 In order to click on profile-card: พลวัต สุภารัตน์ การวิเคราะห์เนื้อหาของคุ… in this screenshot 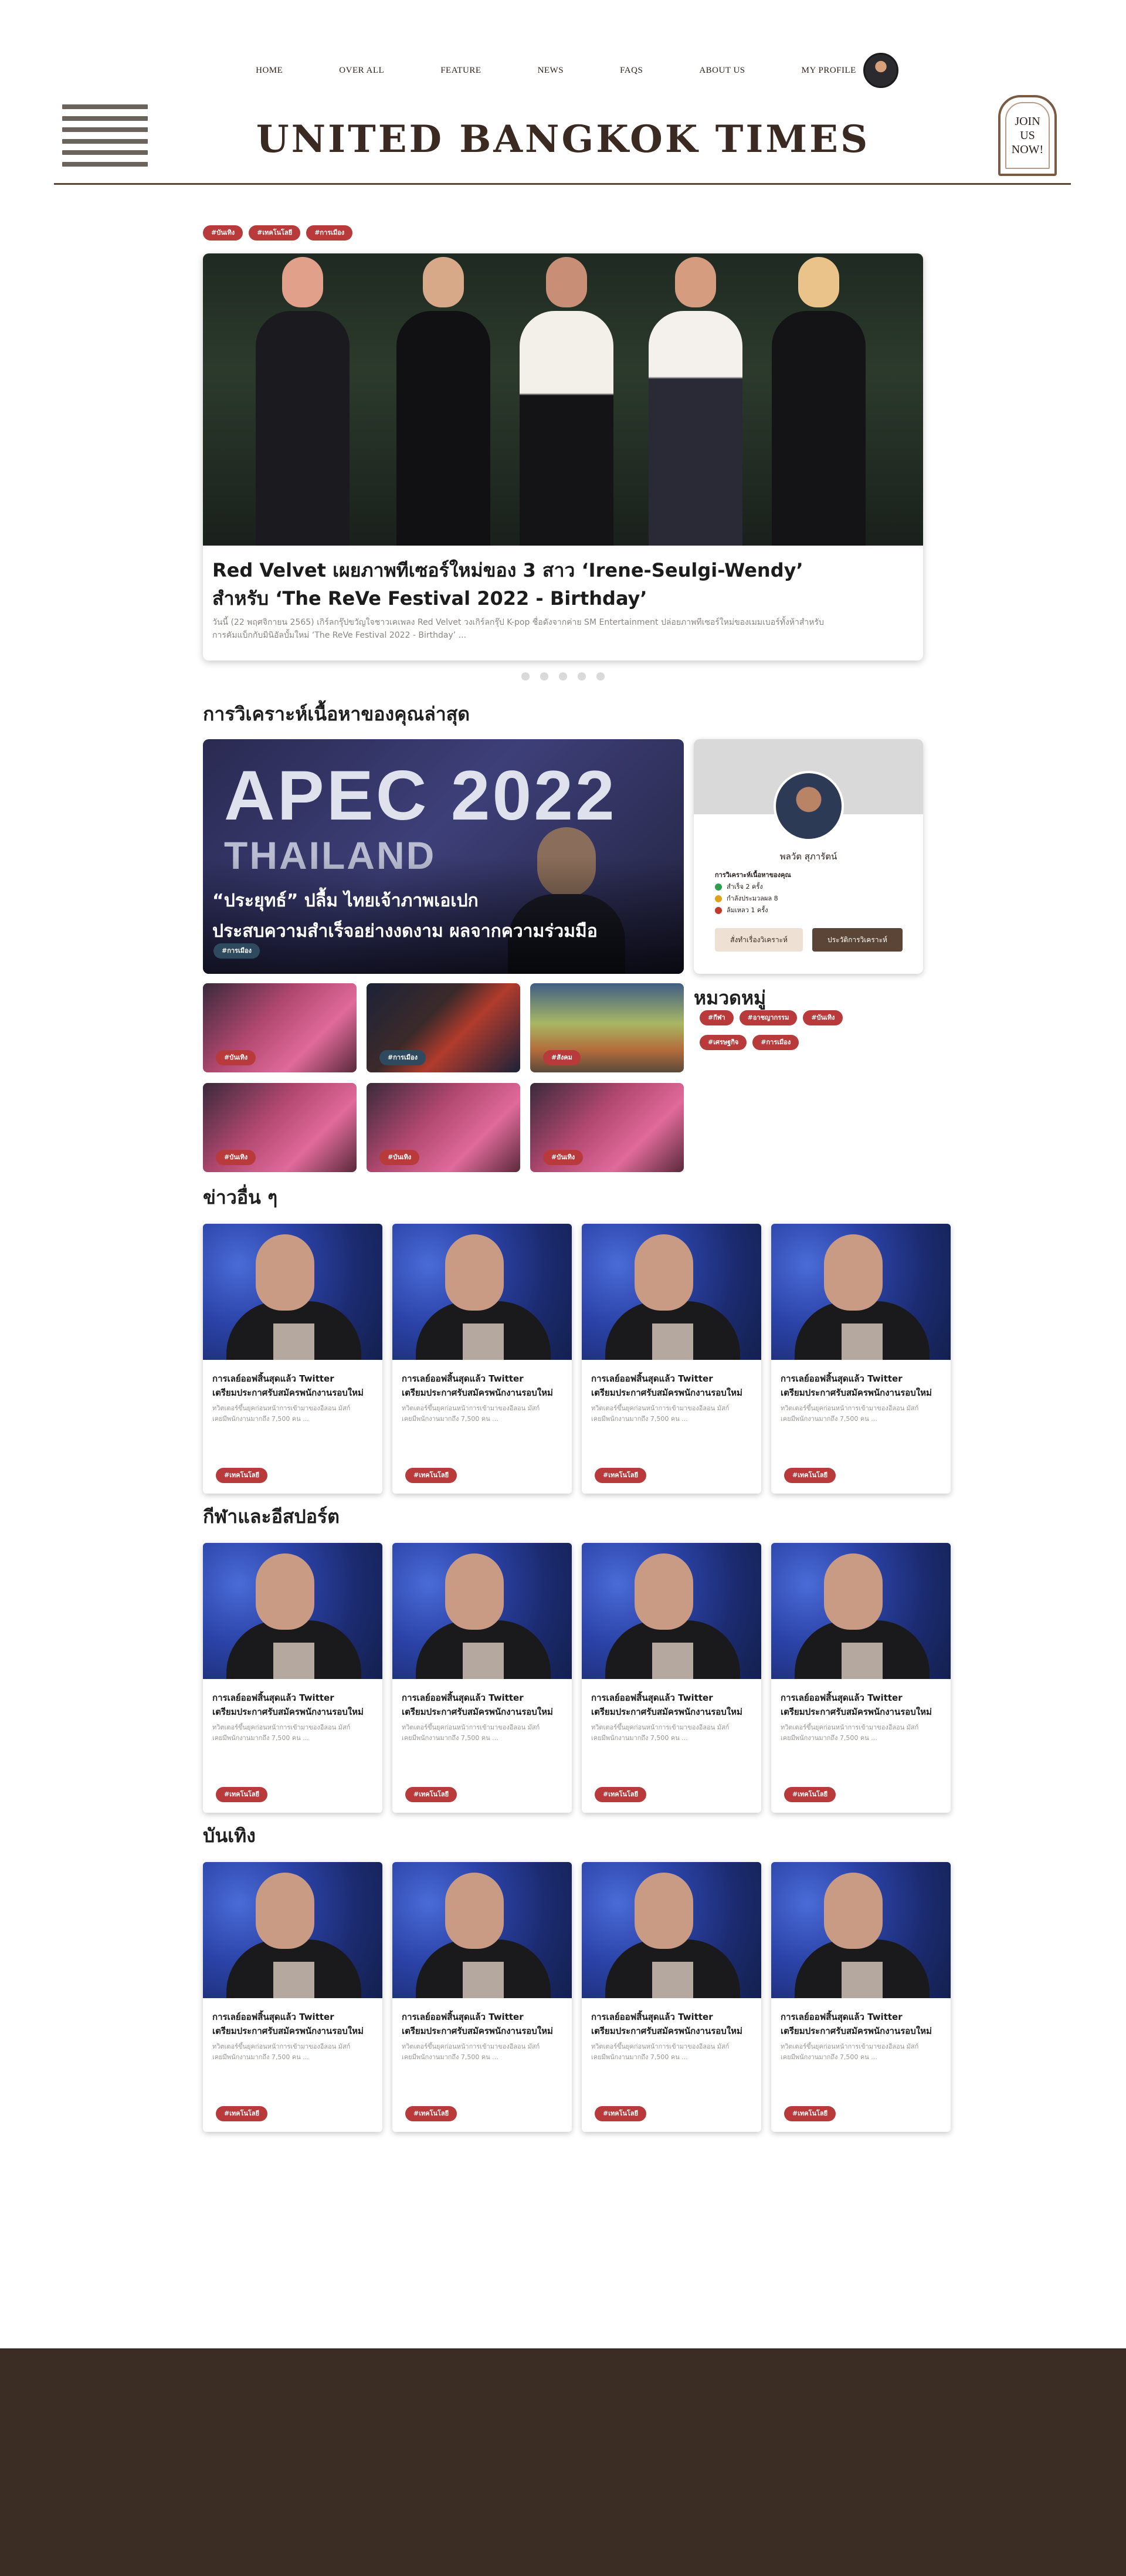, I will do `click(808, 856)`.